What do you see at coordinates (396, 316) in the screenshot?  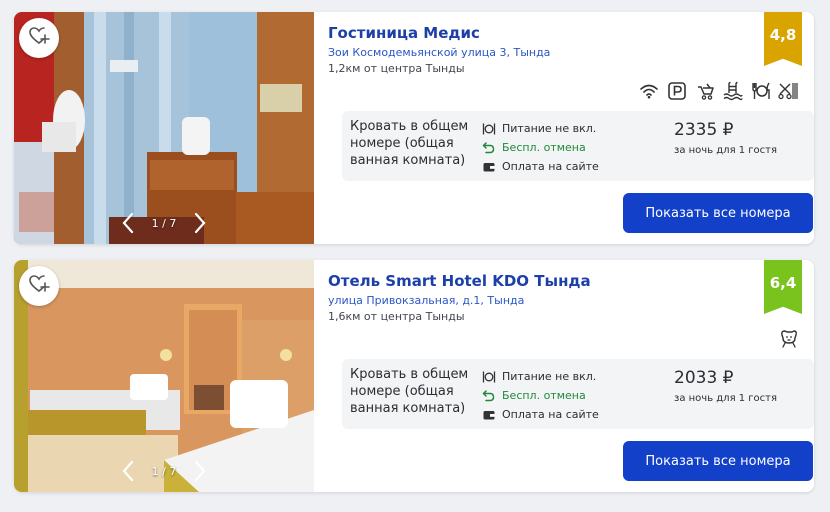 I see `hotel-distance: 1,6км от центра Тынды` at bounding box center [396, 316].